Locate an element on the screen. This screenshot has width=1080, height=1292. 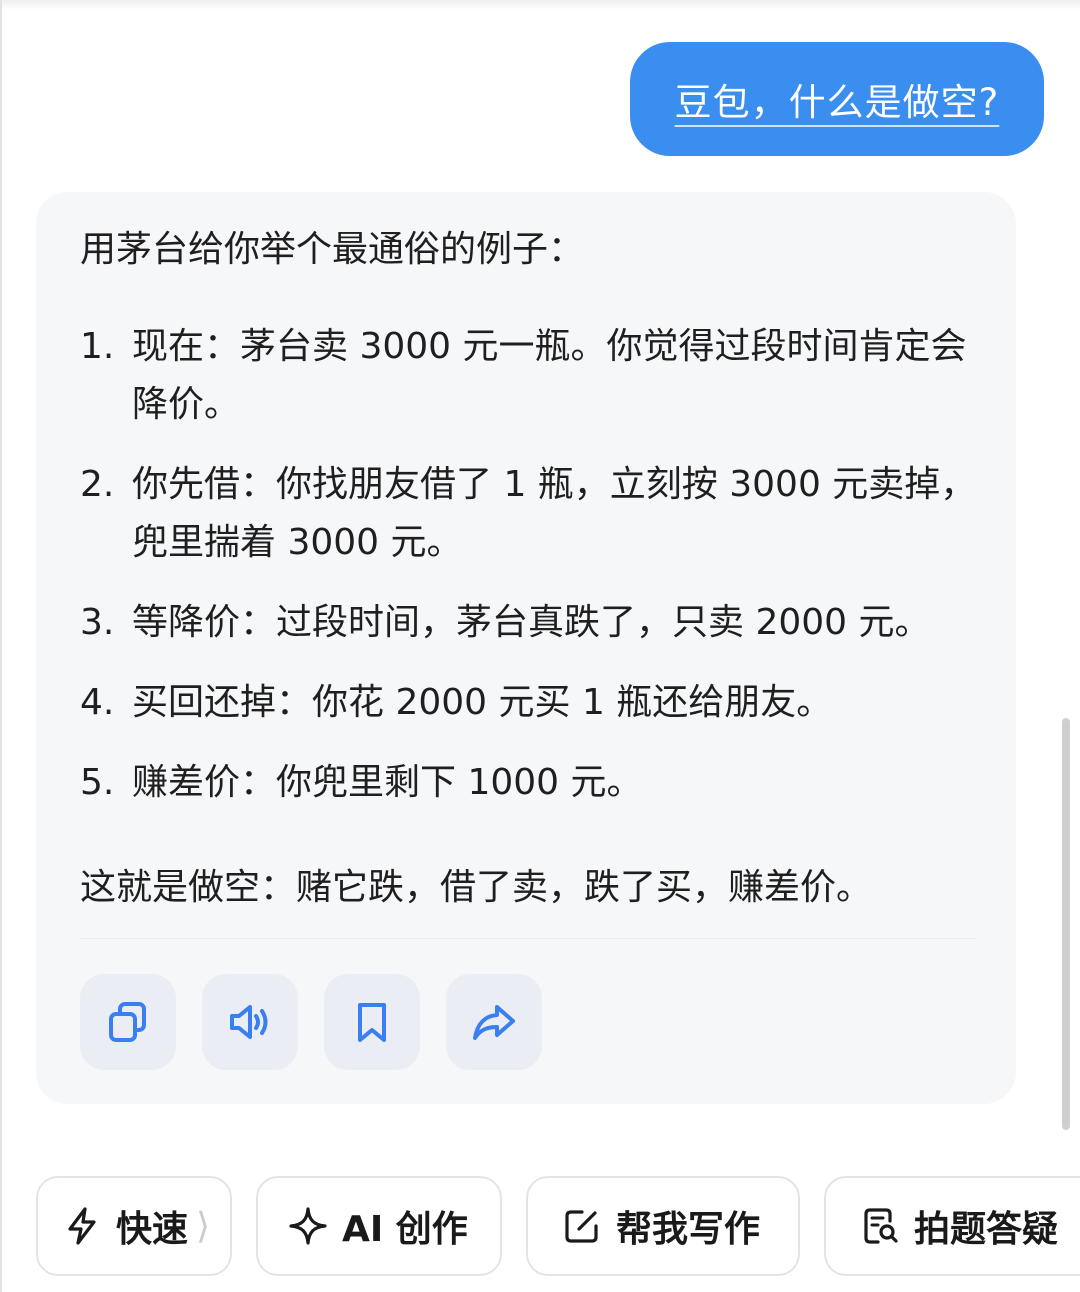
ai-create-chip: AI 创作 is located at coordinates (379, 1226).